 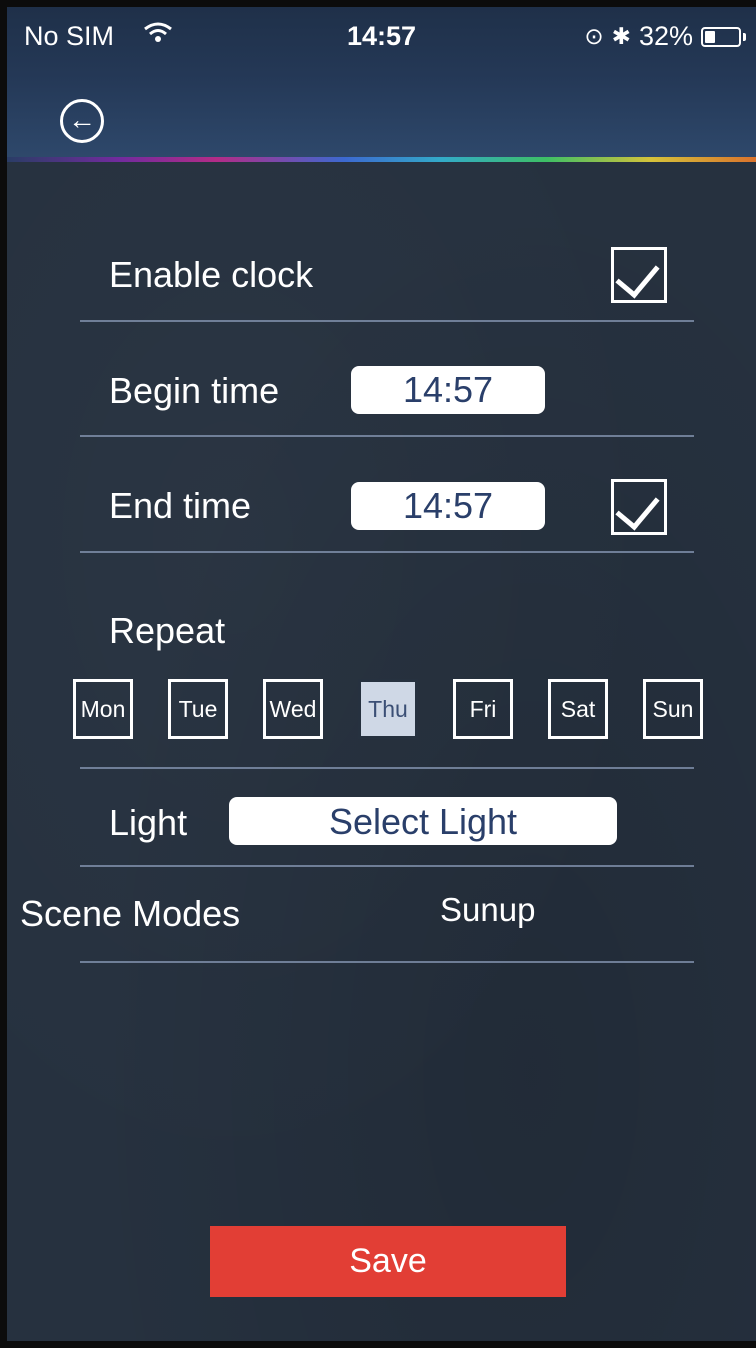 I want to click on rainbow-divider, so click(x=381, y=159).